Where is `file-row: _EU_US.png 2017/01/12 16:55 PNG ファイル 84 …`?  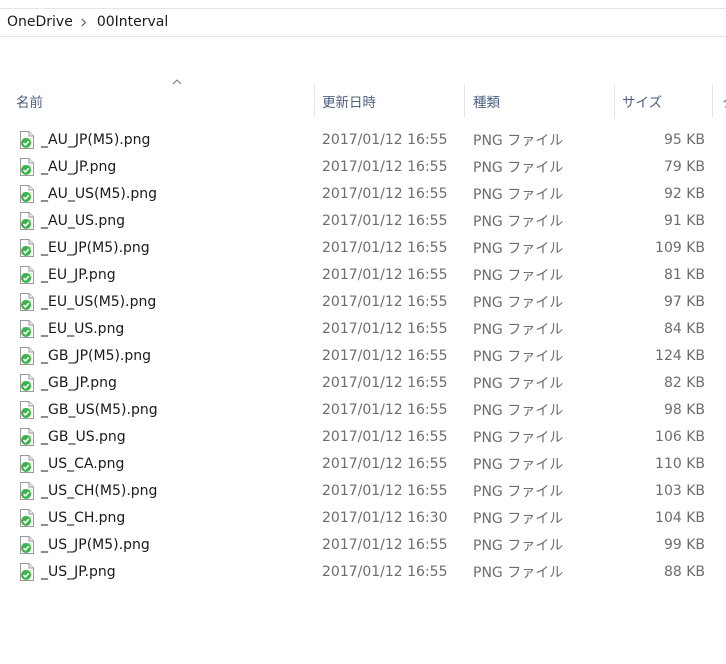 file-row: _EU_US.png 2017/01/12 16:55 PNG ファイル 84 … is located at coordinates (363, 328).